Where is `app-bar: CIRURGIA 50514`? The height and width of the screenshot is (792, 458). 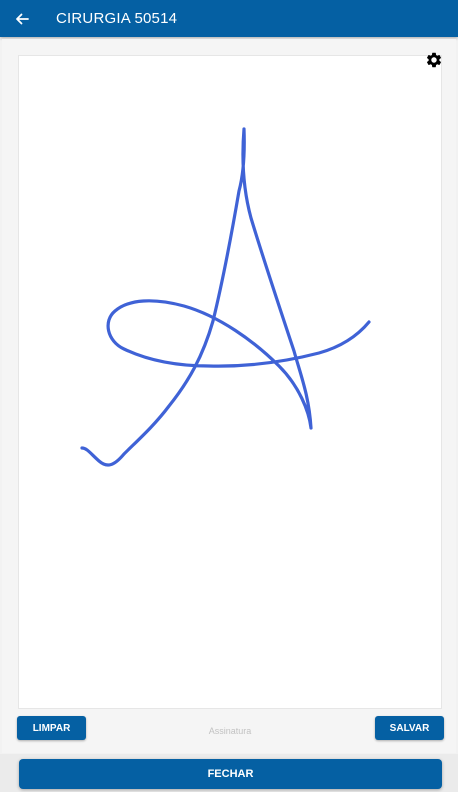 app-bar: CIRURGIA 50514 is located at coordinates (229, 18).